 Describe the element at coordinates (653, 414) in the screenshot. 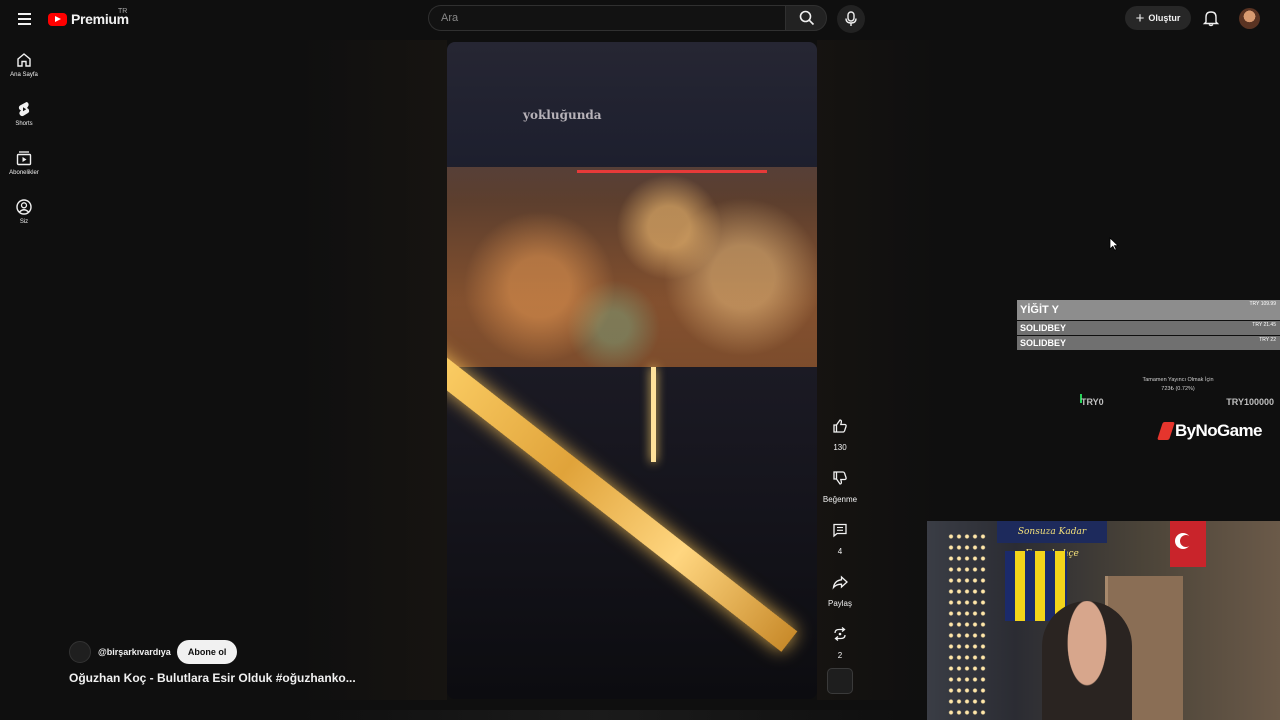

I see `video-bridge-tower` at that location.